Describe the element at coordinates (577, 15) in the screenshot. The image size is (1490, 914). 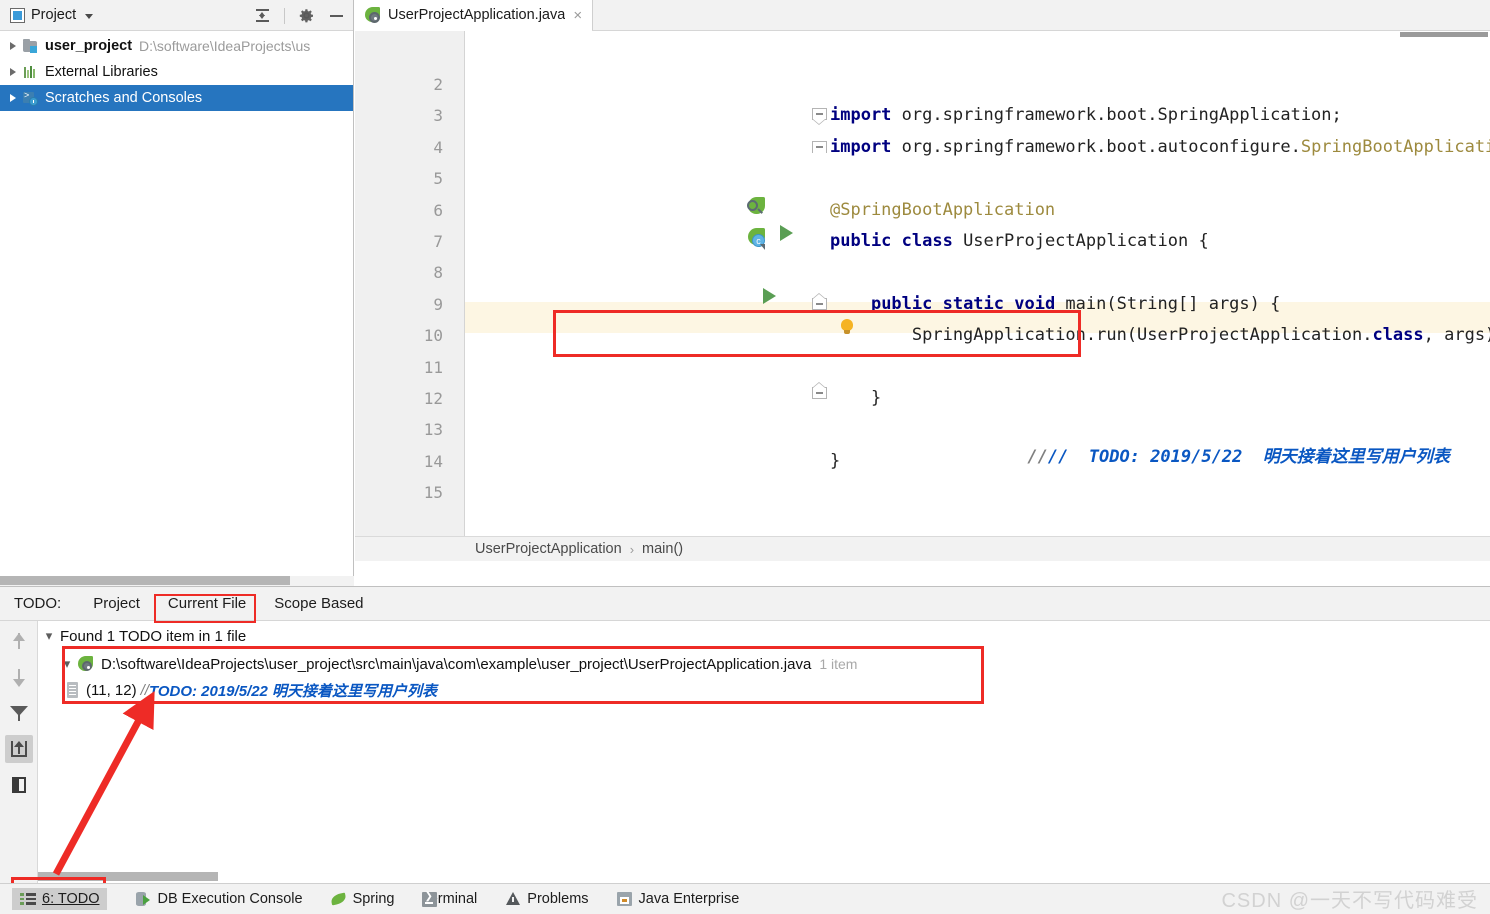
I see `close-icon: ×` at that location.